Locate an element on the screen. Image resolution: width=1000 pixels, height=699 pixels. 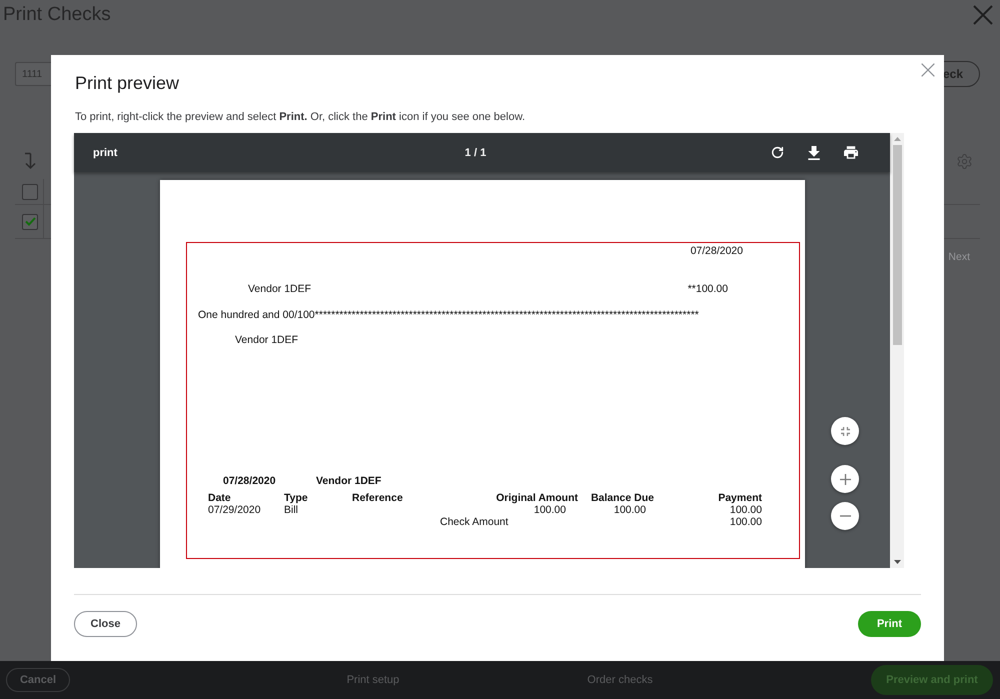
table-cell: 07/29/2020 is located at coordinates (234, 510).